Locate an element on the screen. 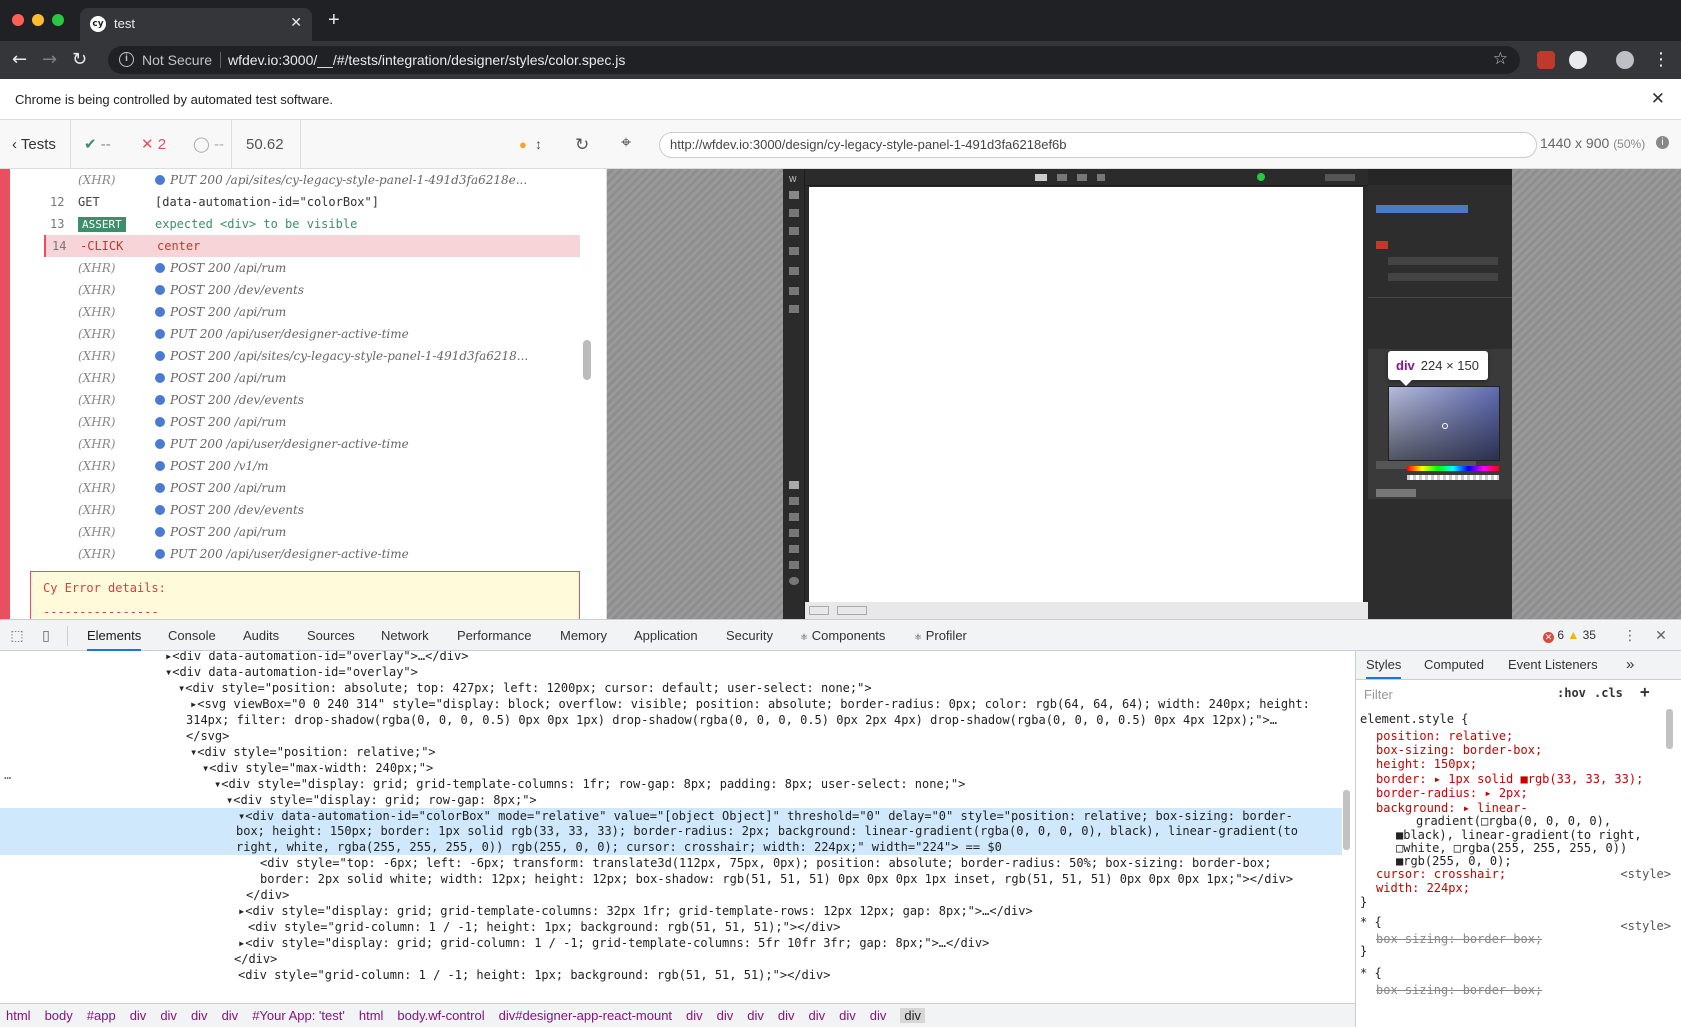 This screenshot has width=1681, height=1027. style-declaration: background: ▸ linear- is located at coordinates (1452, 808).